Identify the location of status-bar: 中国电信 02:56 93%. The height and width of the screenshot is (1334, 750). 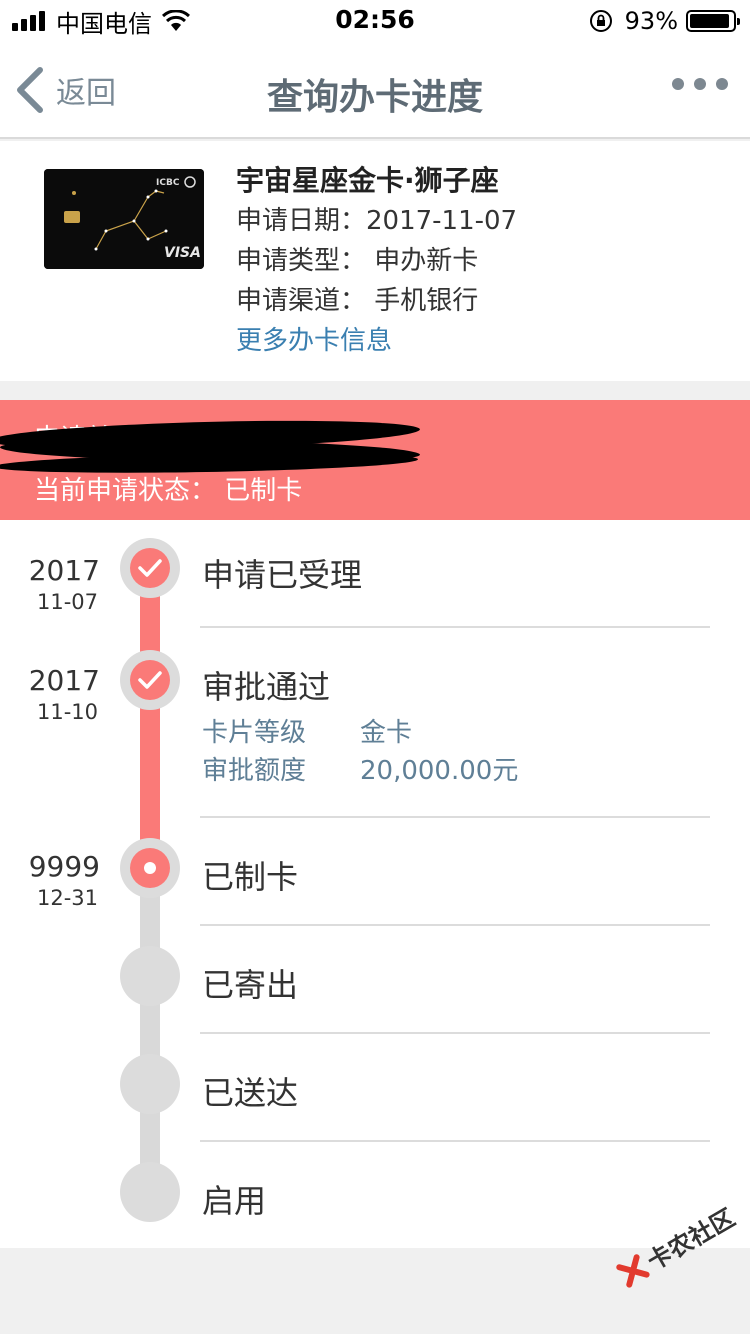
(375, 20).